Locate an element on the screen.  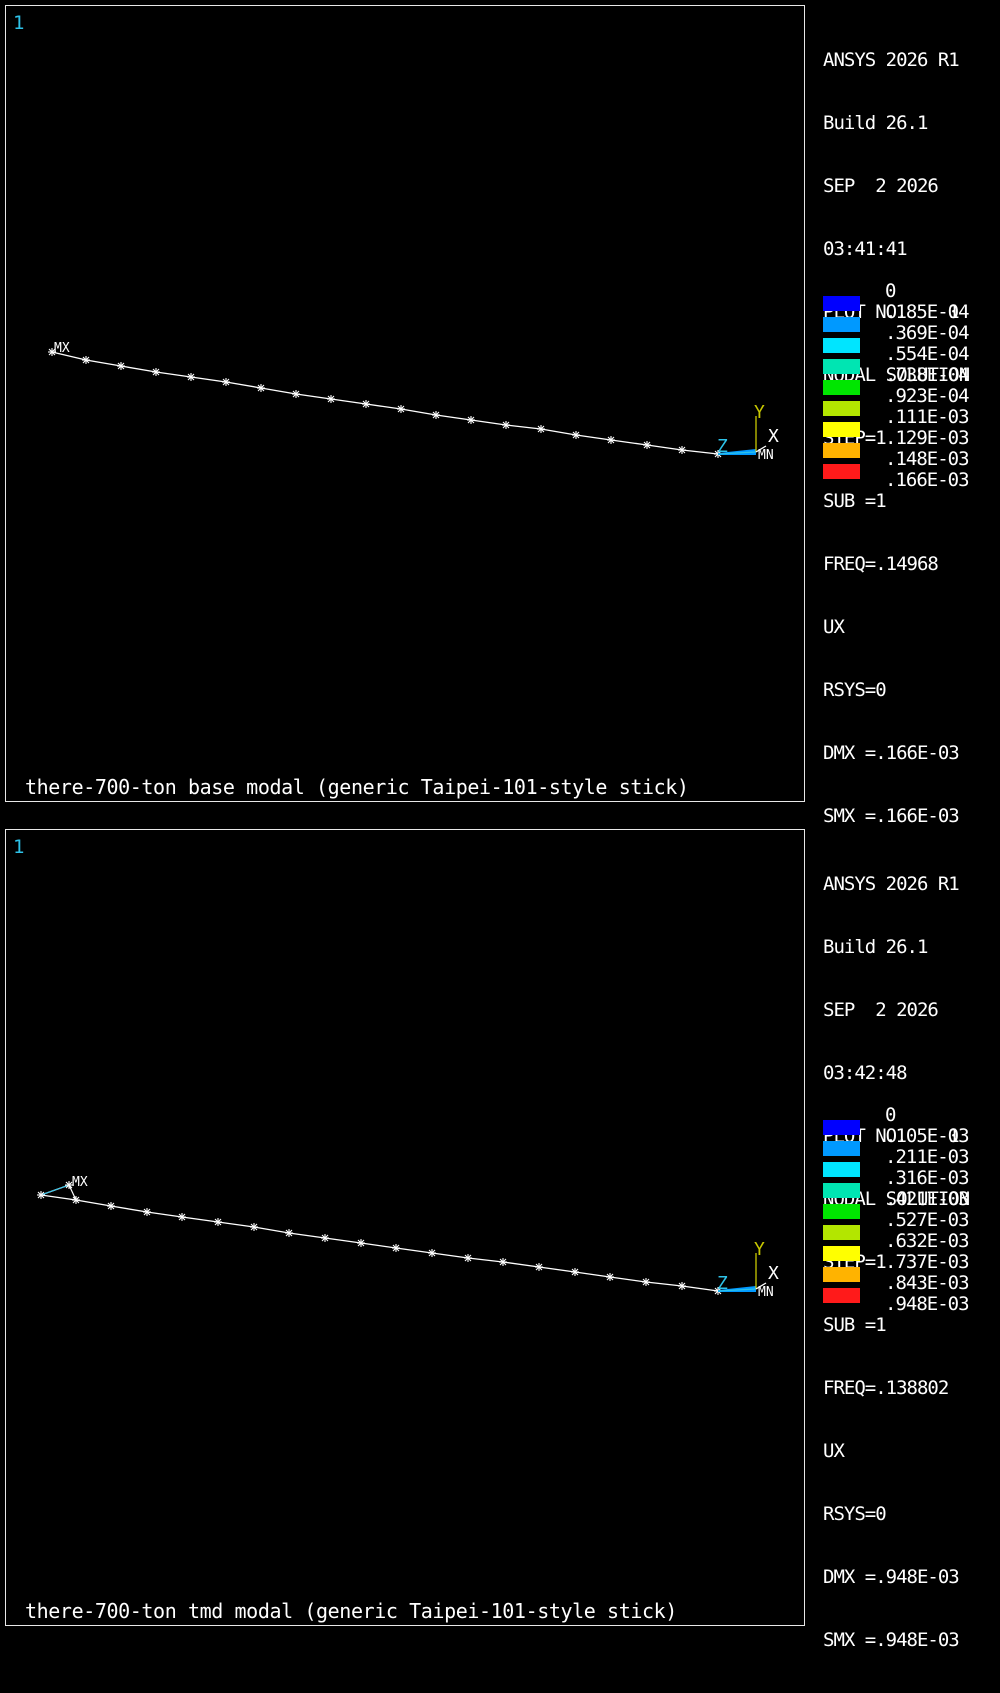
legend-value: .737E-03 is located at coordinates (927, 1262).